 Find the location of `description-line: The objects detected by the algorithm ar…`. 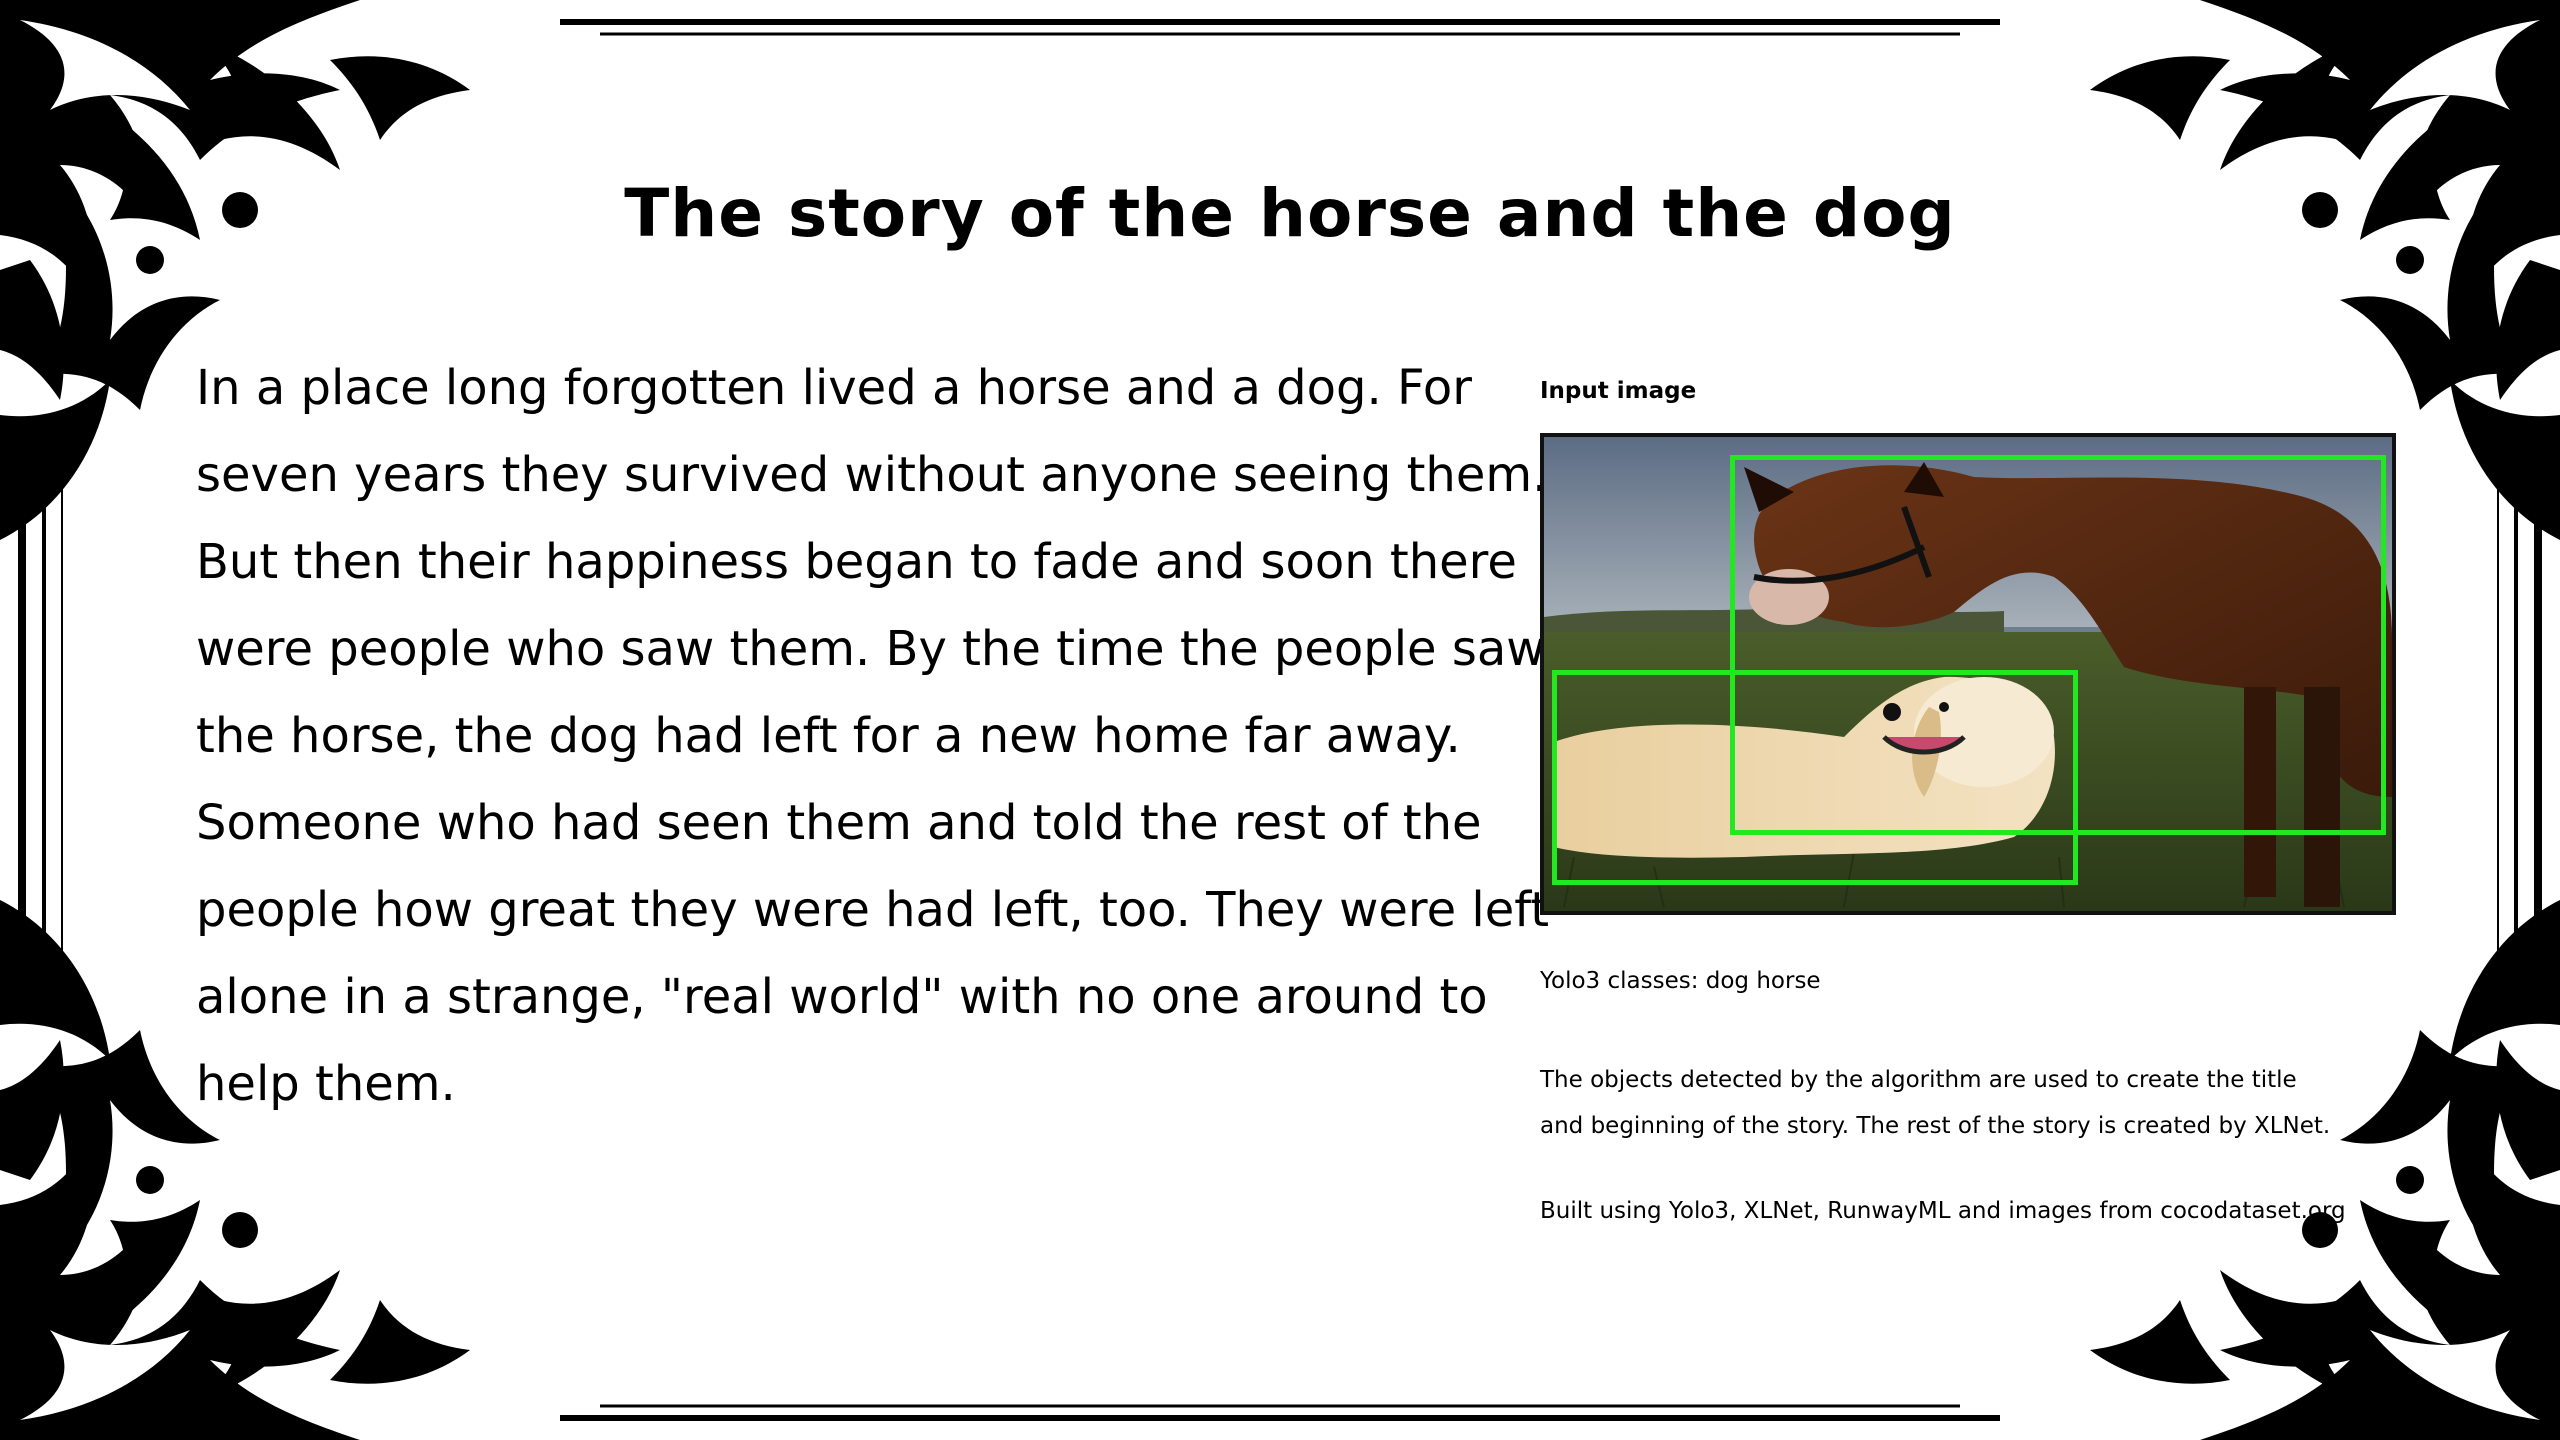

description-line: The objects detected by the algorithm ar… is located at coordinates (1918, 1080).